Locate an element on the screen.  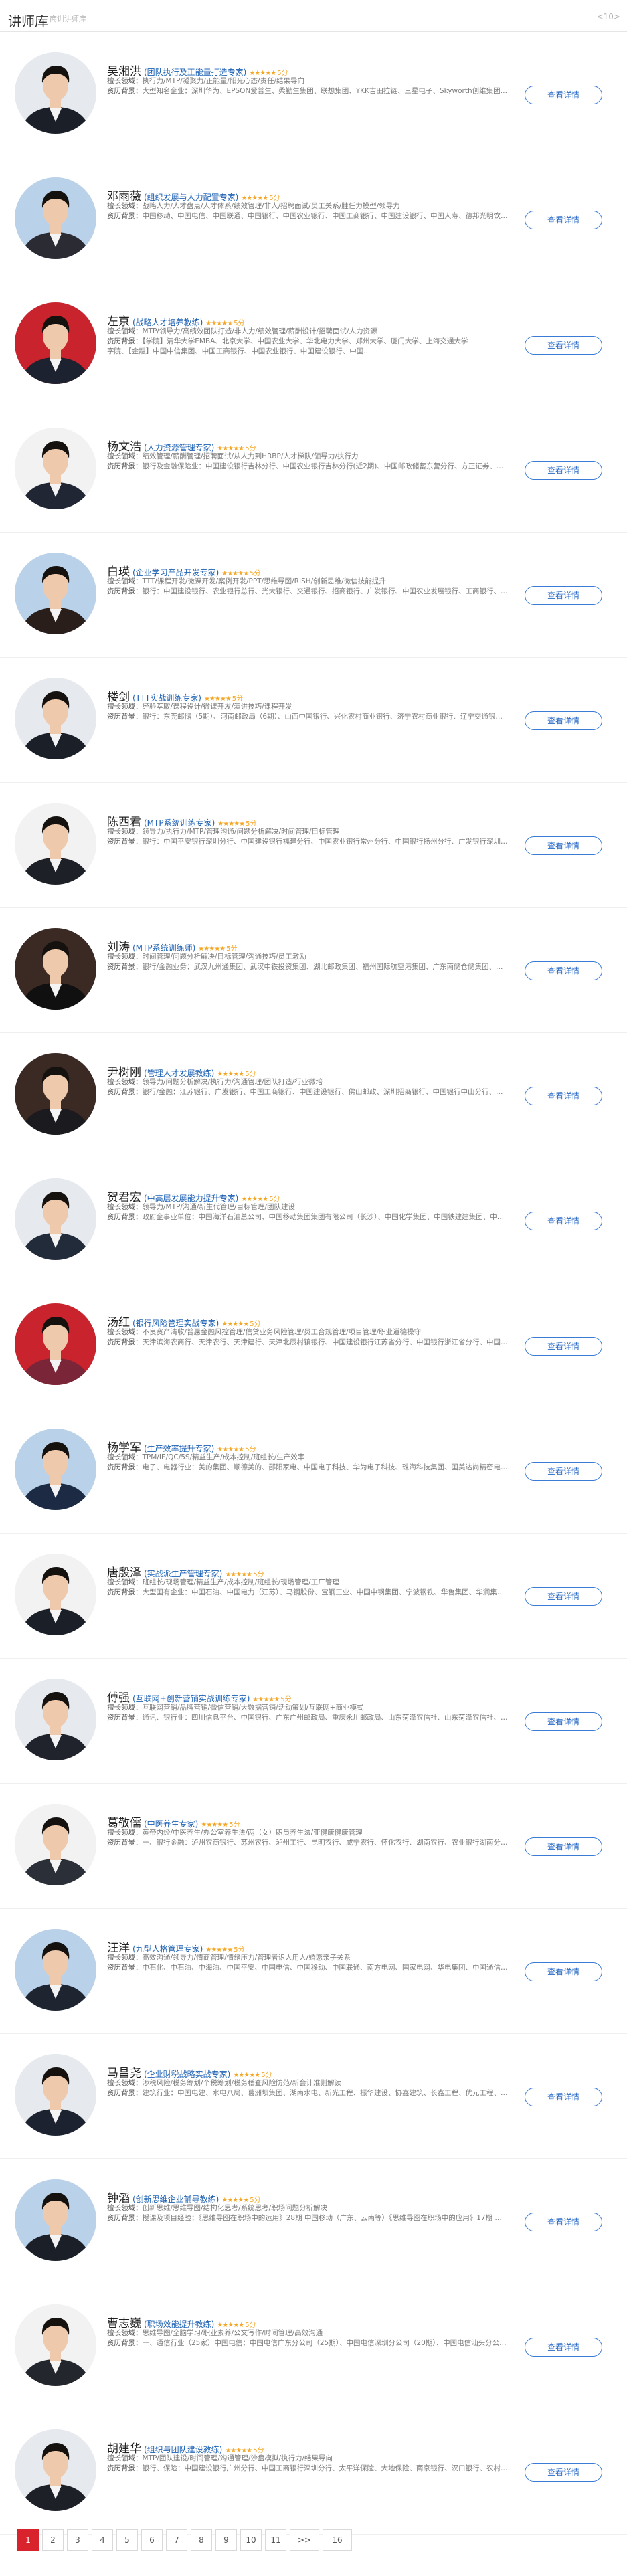
lecturer-tag: (企业财税战略实战专家) is located at coordinates (187, 2073).